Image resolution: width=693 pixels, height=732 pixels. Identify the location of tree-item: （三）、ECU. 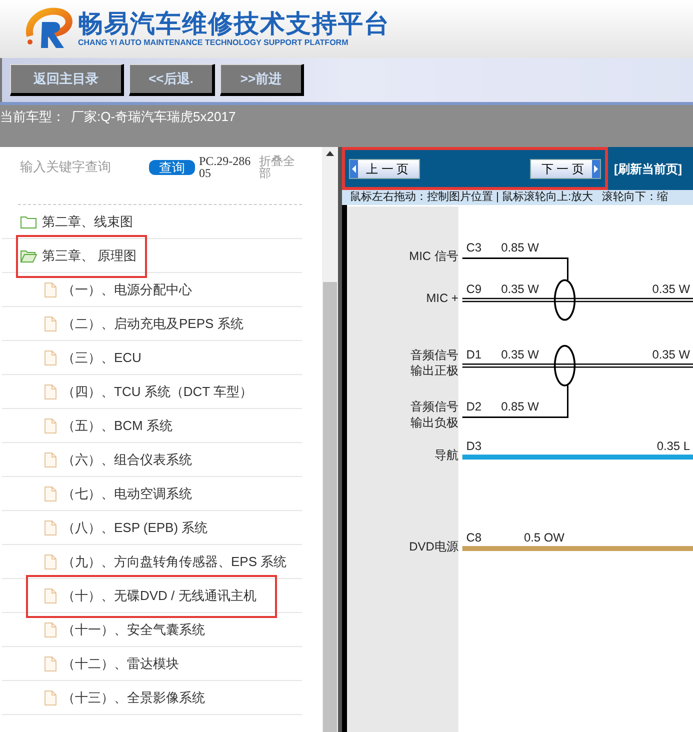
(93, 358).